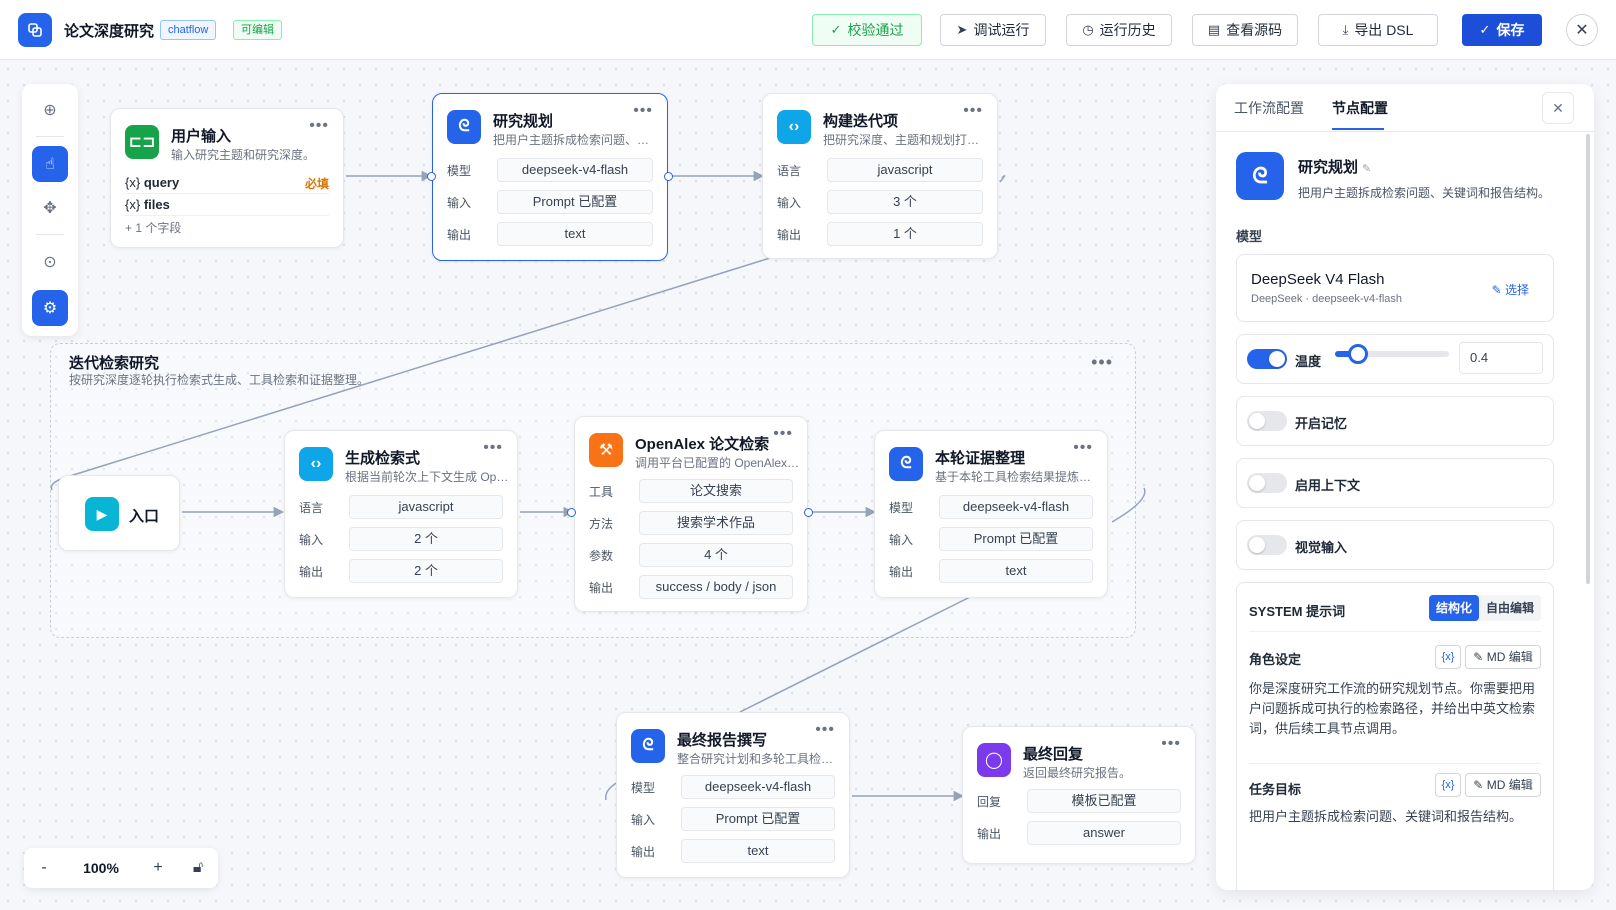  Describe the element at coordinates (401, 507) in the screenshot. I see `node-row: 语言 javascript` at that location.